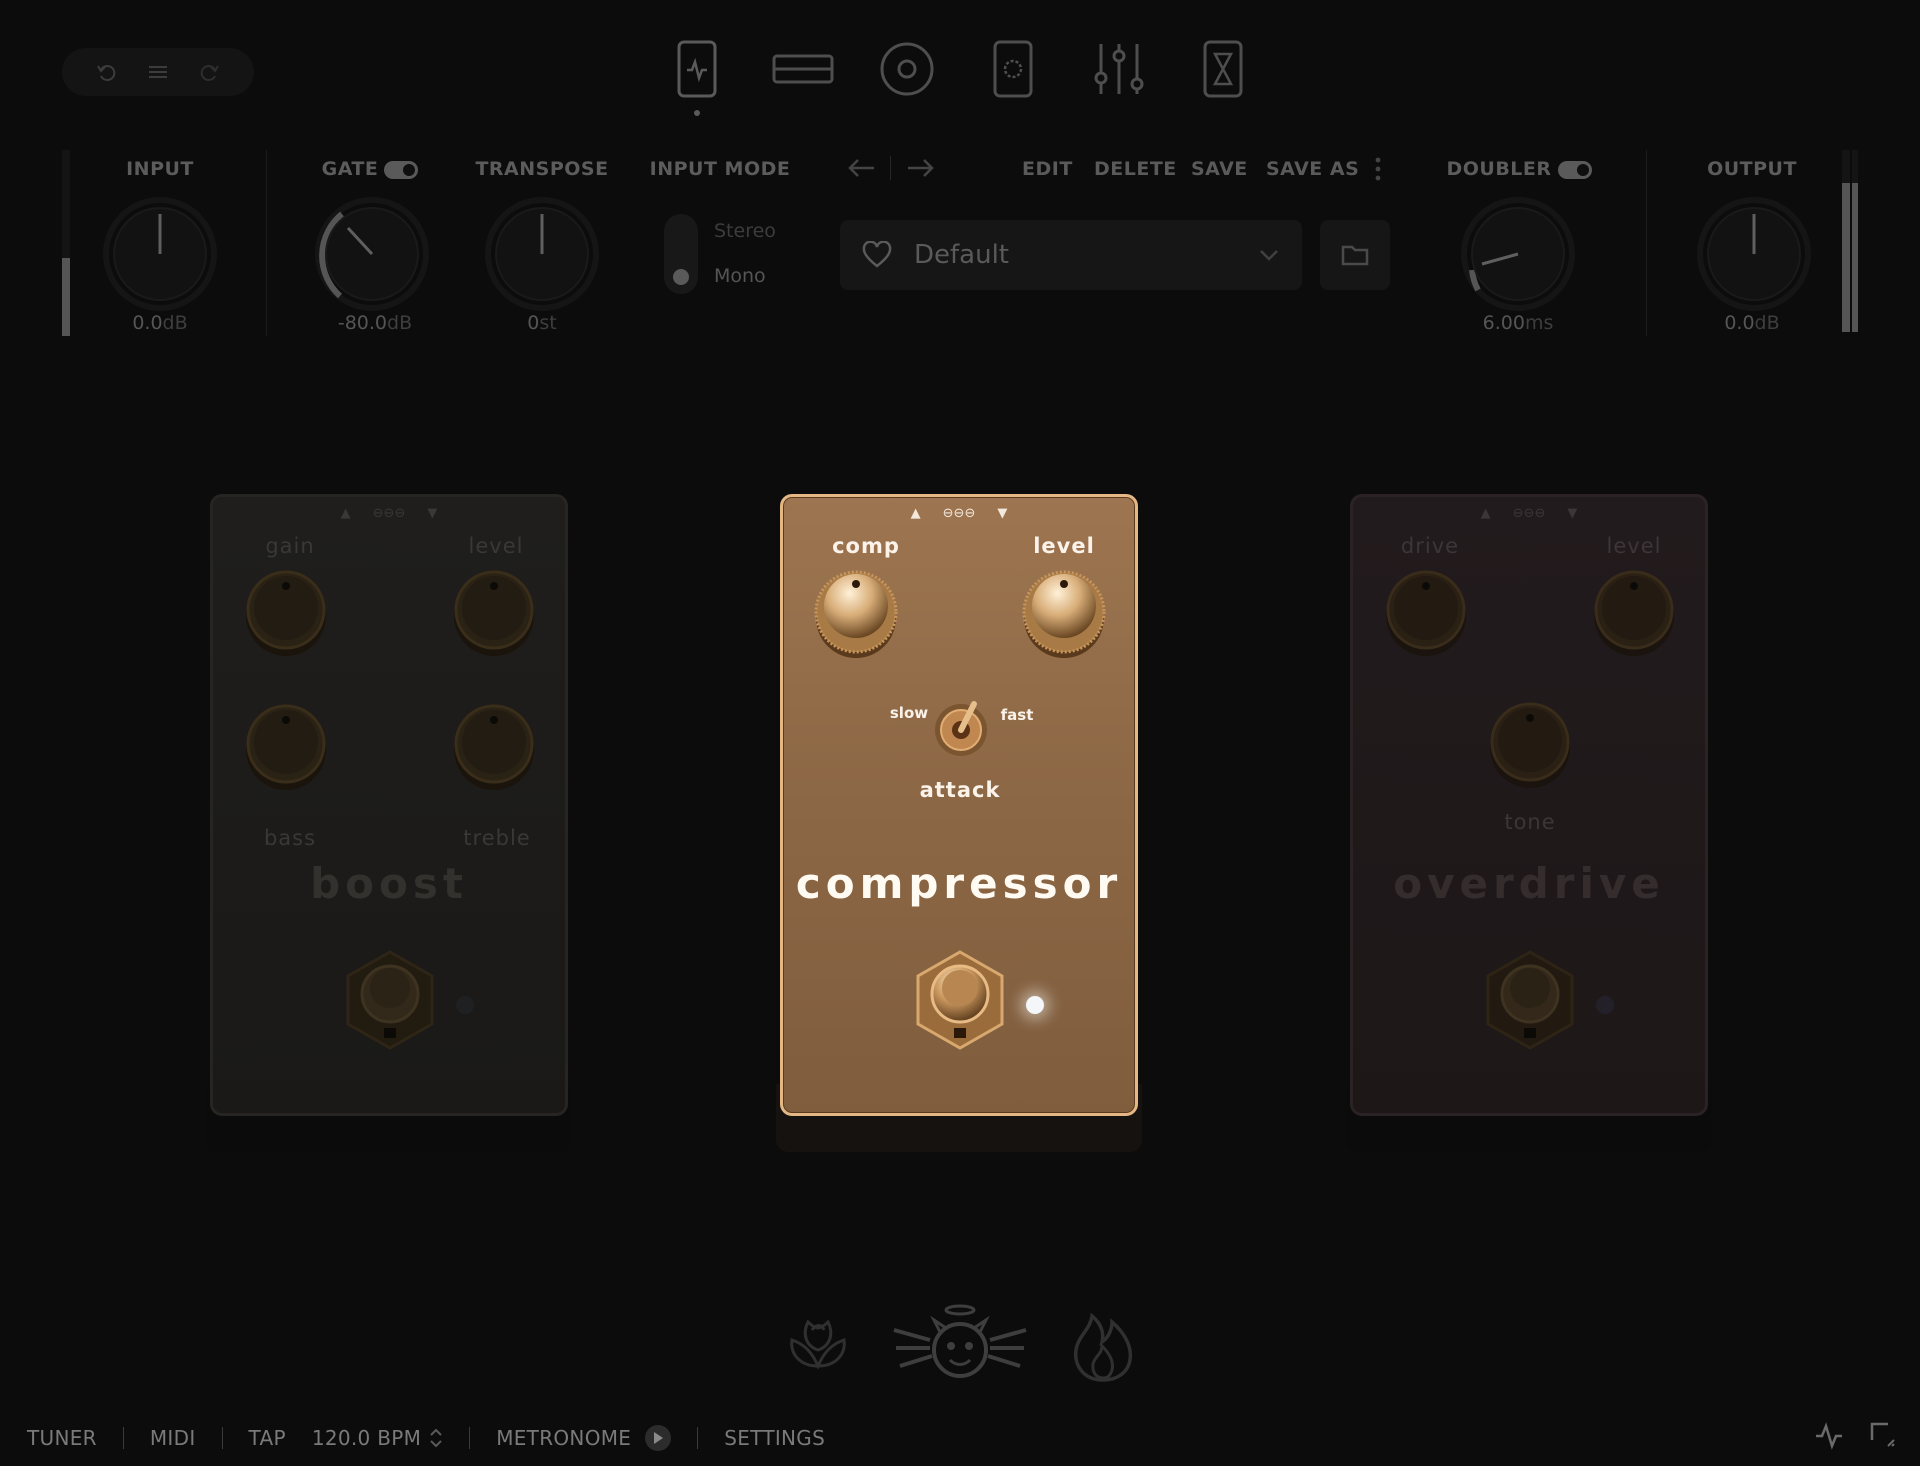  Describe the element at coordinates (774, 1438) in the screenshot. I see `settings-button: SETTINGS` at that location.